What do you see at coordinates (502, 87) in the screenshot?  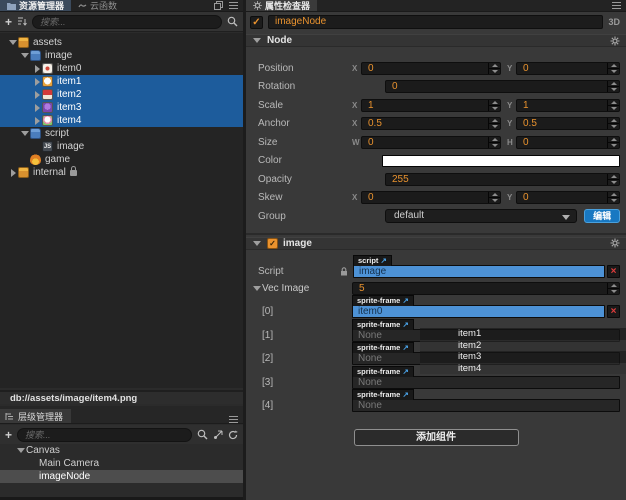 I see `rotation-input: 0` at bounding box center [502, 87].